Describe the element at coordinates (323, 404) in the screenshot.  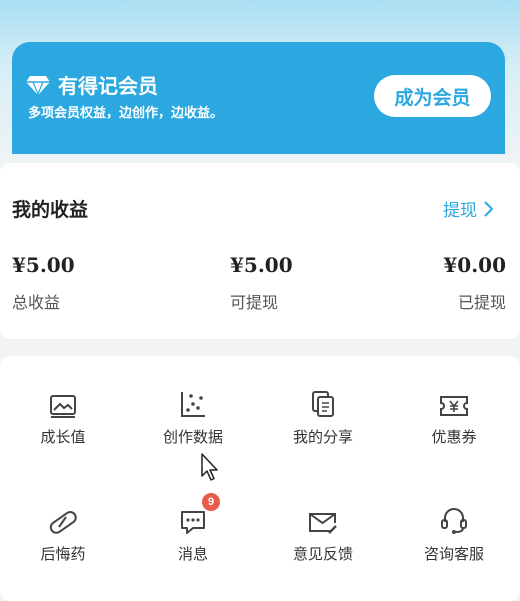
I see `copy-document-icon` at that location.